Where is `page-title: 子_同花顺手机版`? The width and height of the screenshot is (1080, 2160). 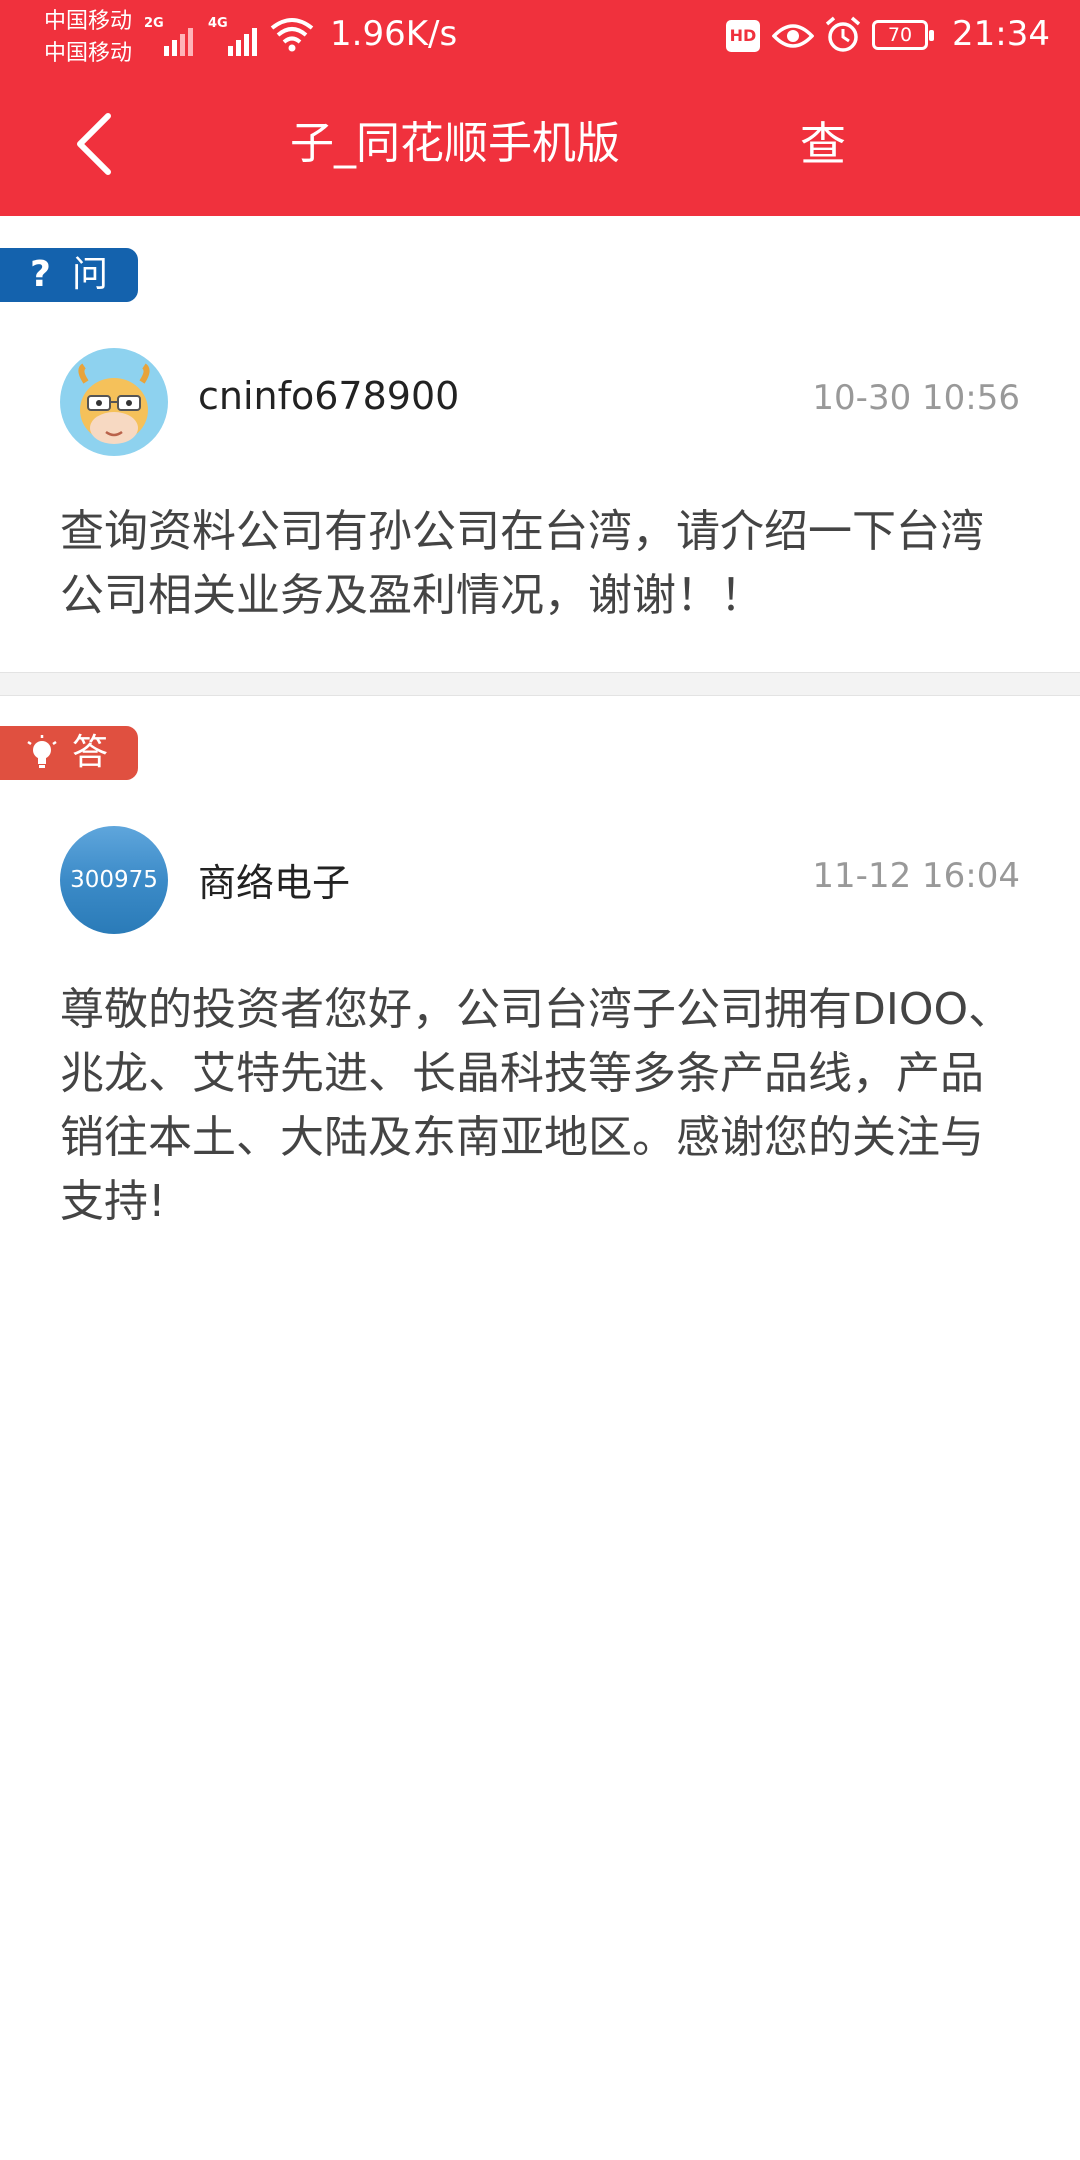 page-title: 子_同花顺手机版 is located at coordinates (455, 143).